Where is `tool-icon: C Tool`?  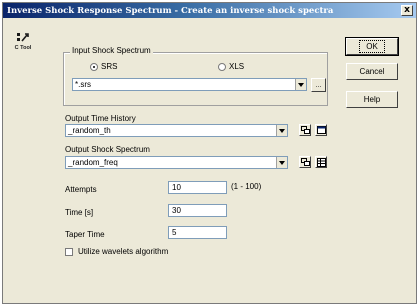 tool-icon: C Tool is located at coordinates (23, 41).